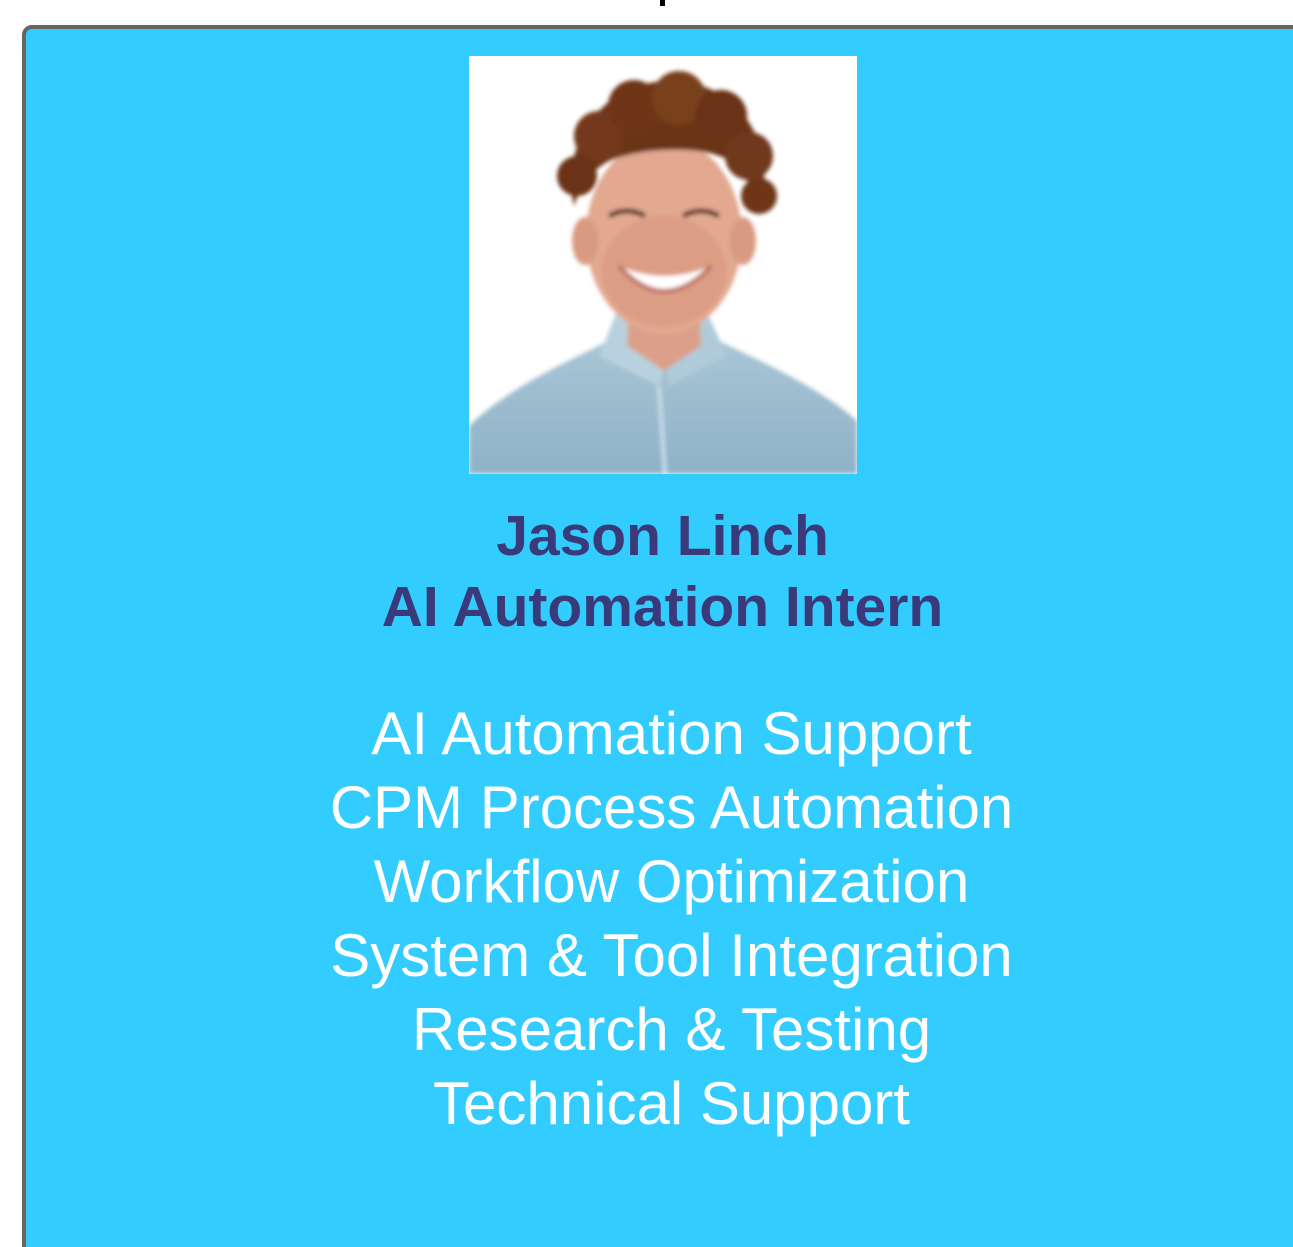 Image resolution: width=1293 pixels, height=1247 pixels. Describe the element at coordinates (671, 733) in the screenshot. I see `responsibility-item: AI Automation Support` at that location.